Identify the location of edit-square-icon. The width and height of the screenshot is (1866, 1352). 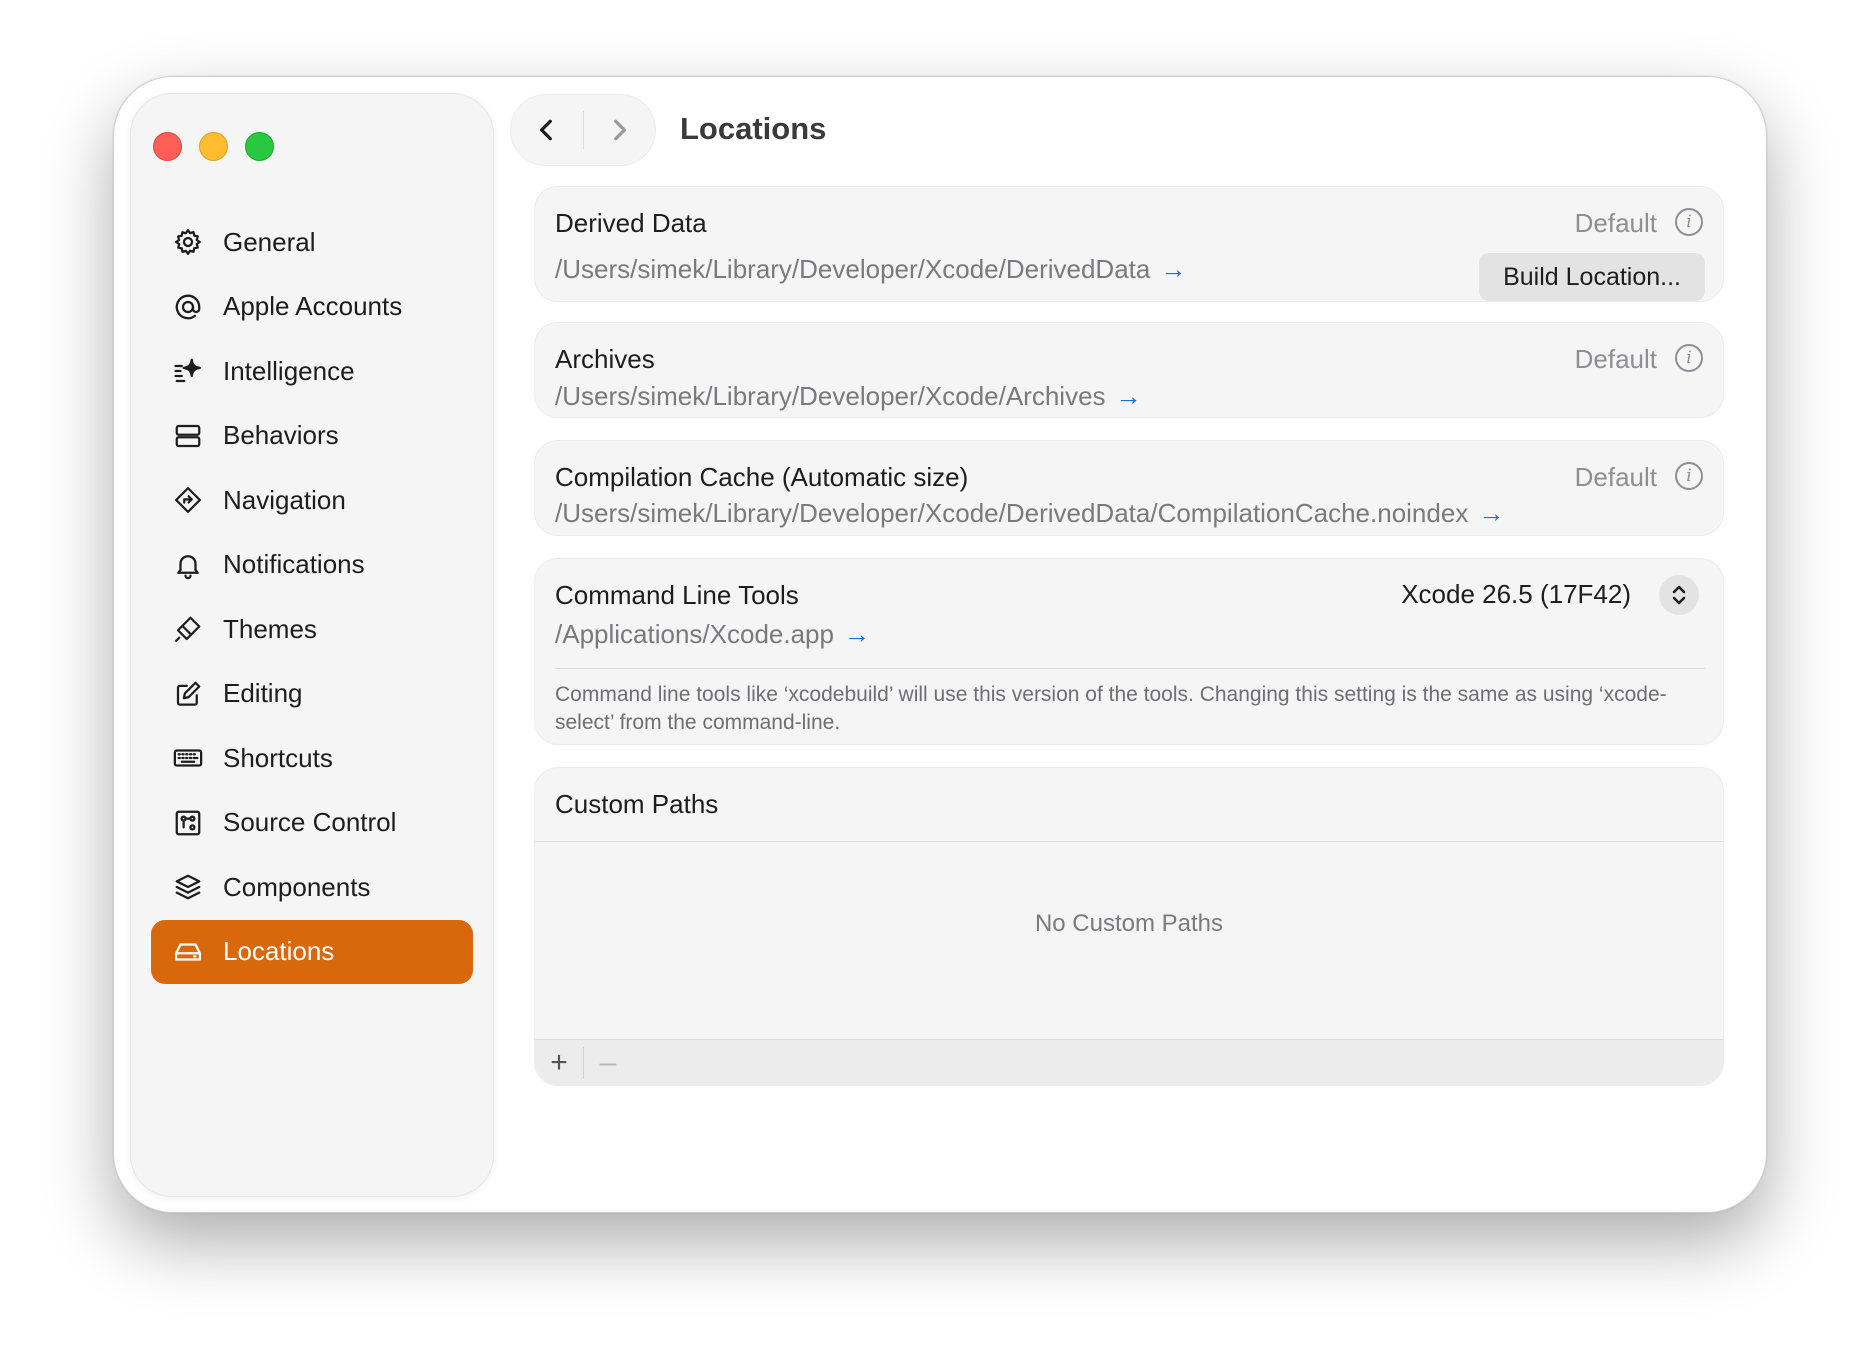
(188, 694).